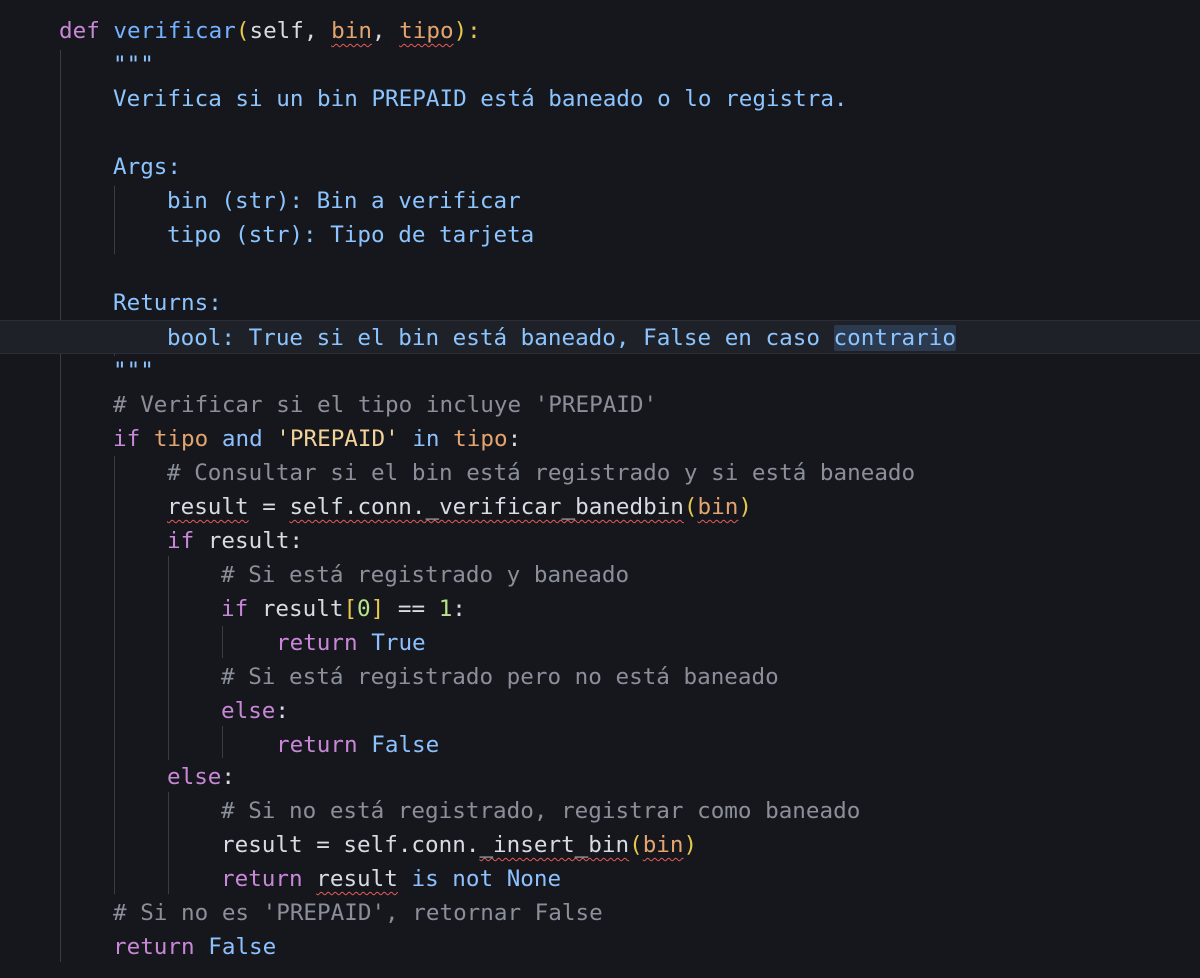  What do you see at coordinates (600, 879) in the screenshot?
I see `code-line-26: return result is not None` at bounding box center [600, 879].